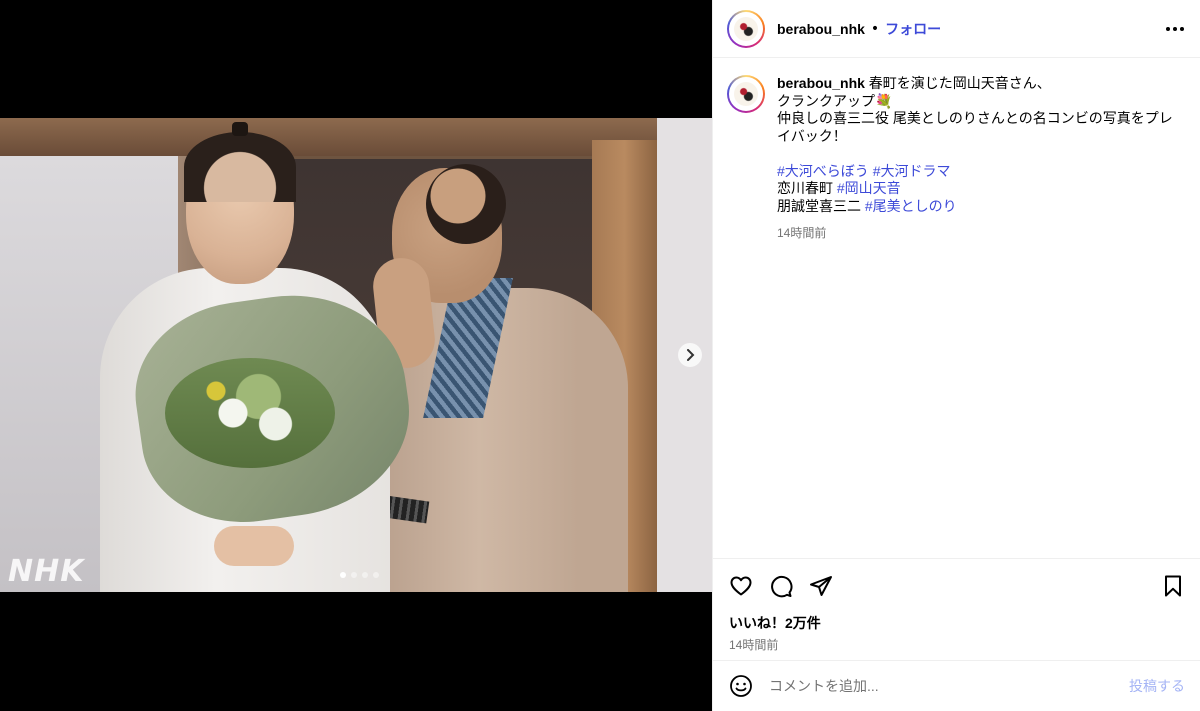 Image resolution: width=1200 pixels, height=711 pixels. I want to click on nhk-watermark: NHK, so click(46, 571).